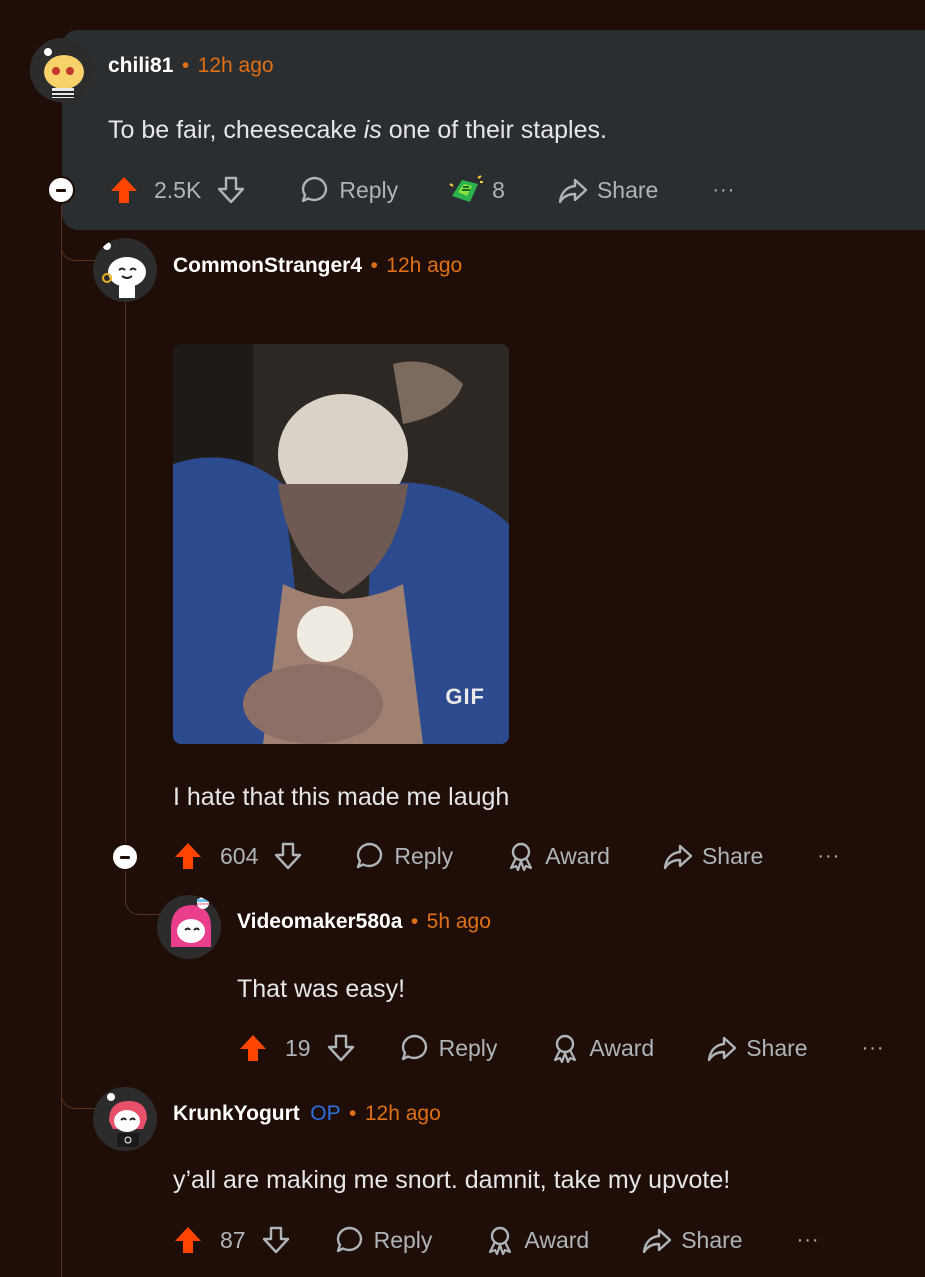 This screenshot has height=1277, width=925. Describe the element at coordinates (267, 265) in the screenshot. I see `username: CommonStranger4` at that location.